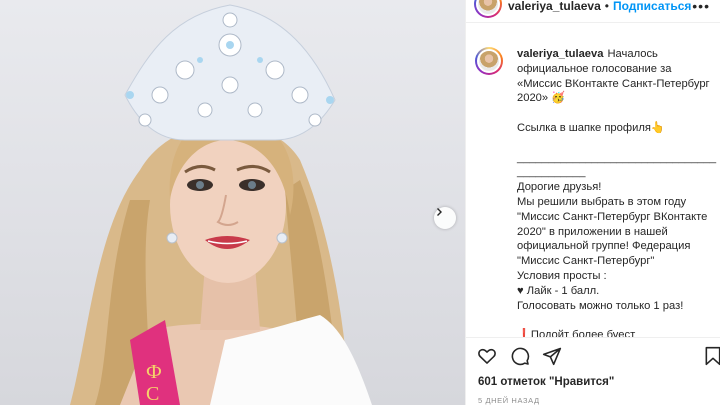  What do you see at coordinates (439, 212) in the screenshot?
I see `chevron-right-icon` at bounding box center [439, 212].